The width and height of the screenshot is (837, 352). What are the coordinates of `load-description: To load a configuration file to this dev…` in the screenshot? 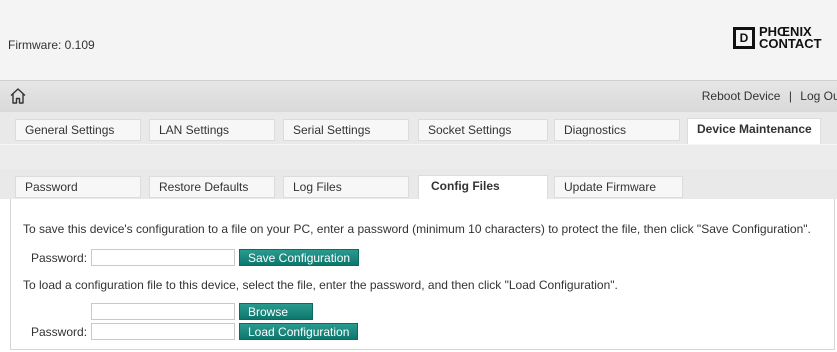 It's located at (320, 285).